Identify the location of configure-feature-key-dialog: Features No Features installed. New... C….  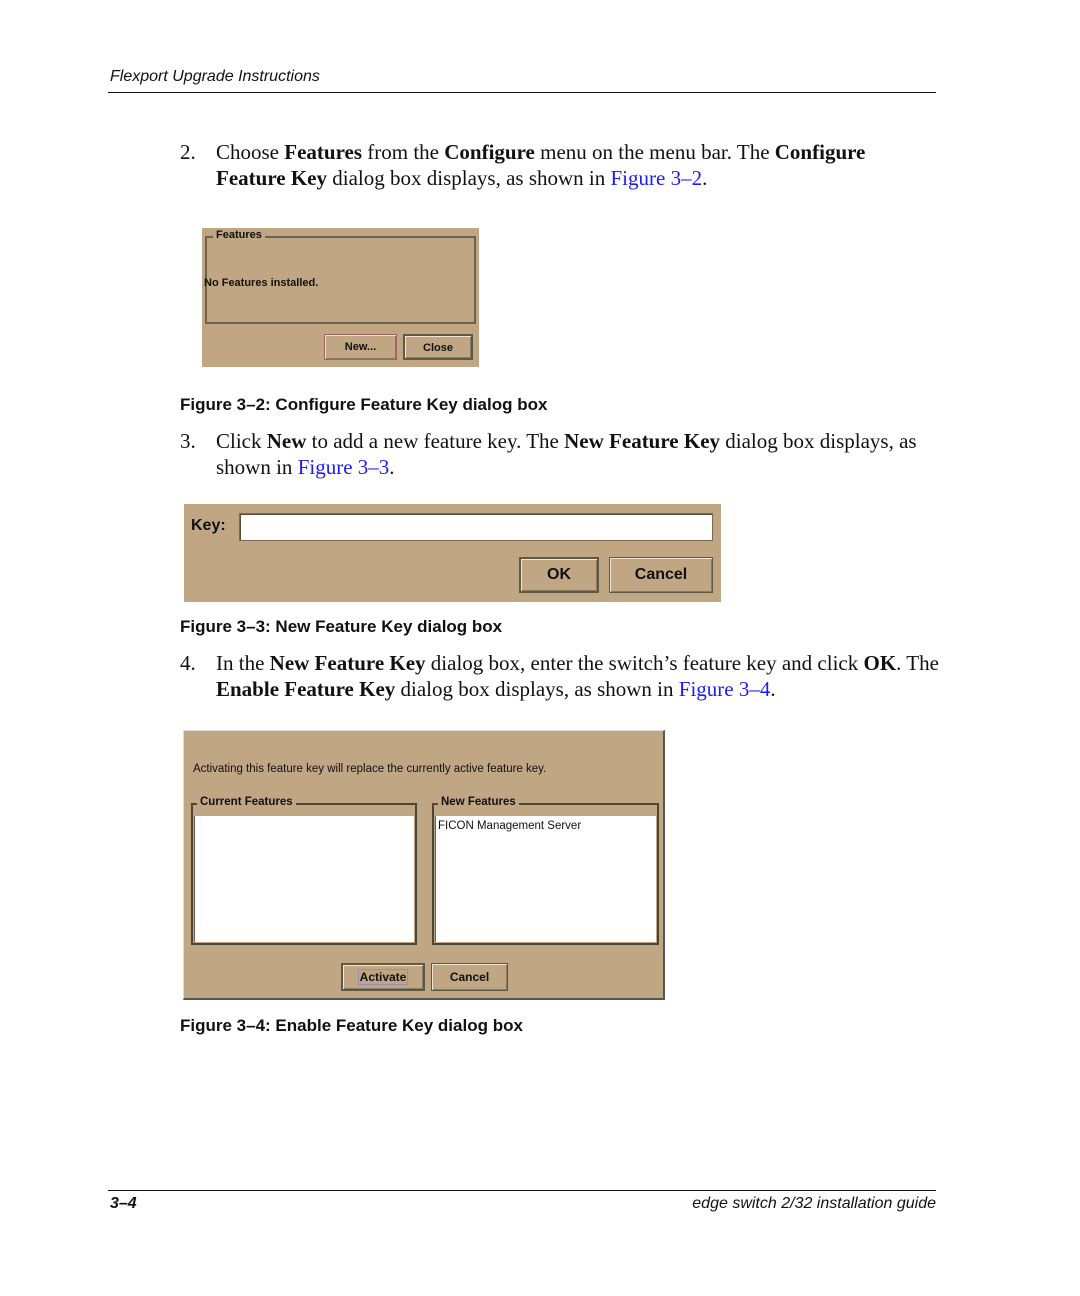
(340, 297).